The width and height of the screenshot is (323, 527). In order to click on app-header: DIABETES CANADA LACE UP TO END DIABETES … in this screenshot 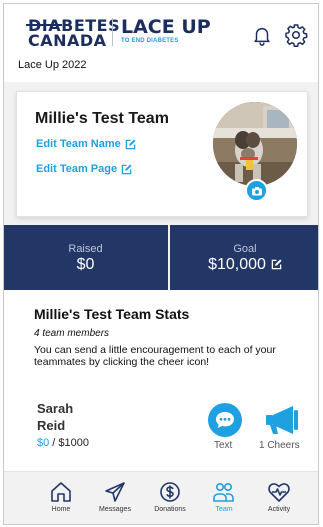, I will do `click(161, 43)`.